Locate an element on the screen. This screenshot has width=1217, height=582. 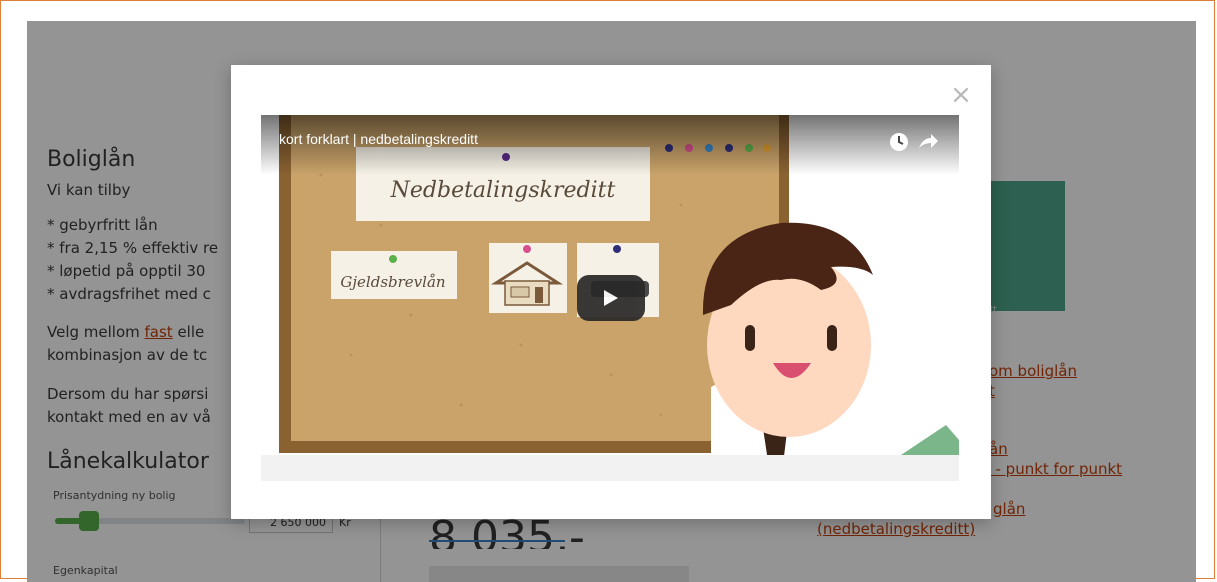
share-icon is located at coordinates (928, 144).